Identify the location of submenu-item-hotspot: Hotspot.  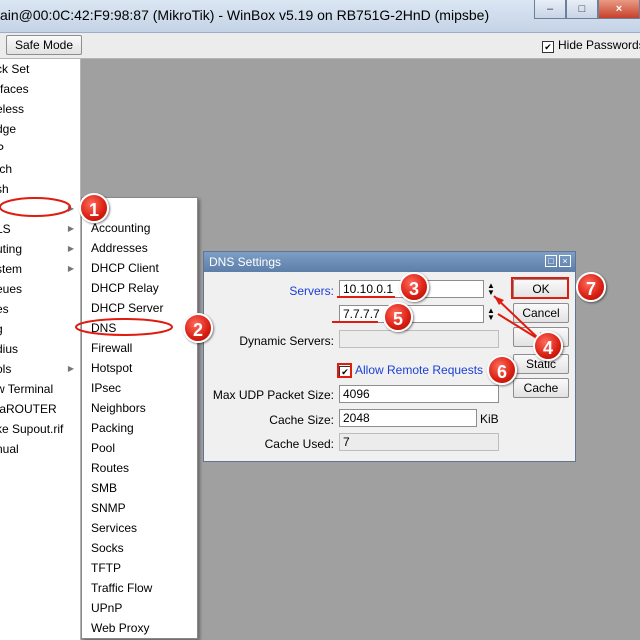
(111, 368).